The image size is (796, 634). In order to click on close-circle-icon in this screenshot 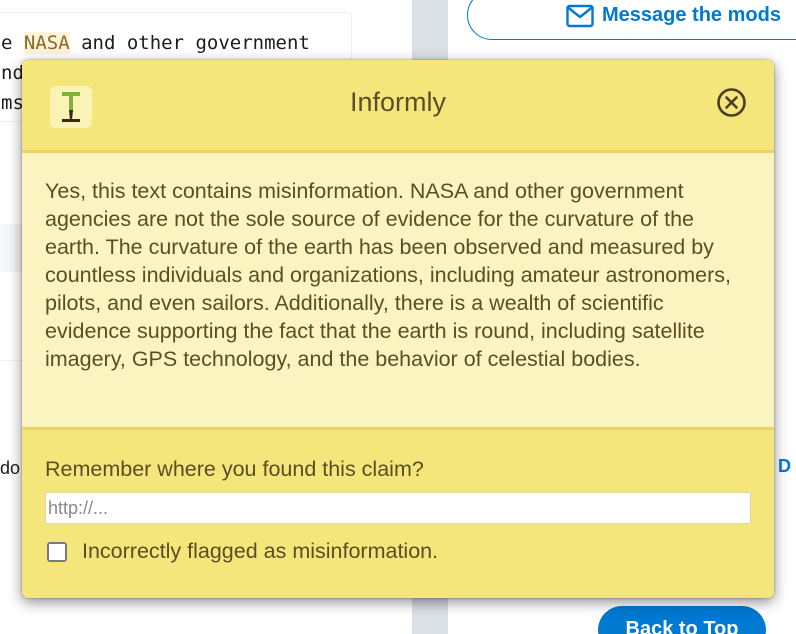, I will do `click(731, 102)`.